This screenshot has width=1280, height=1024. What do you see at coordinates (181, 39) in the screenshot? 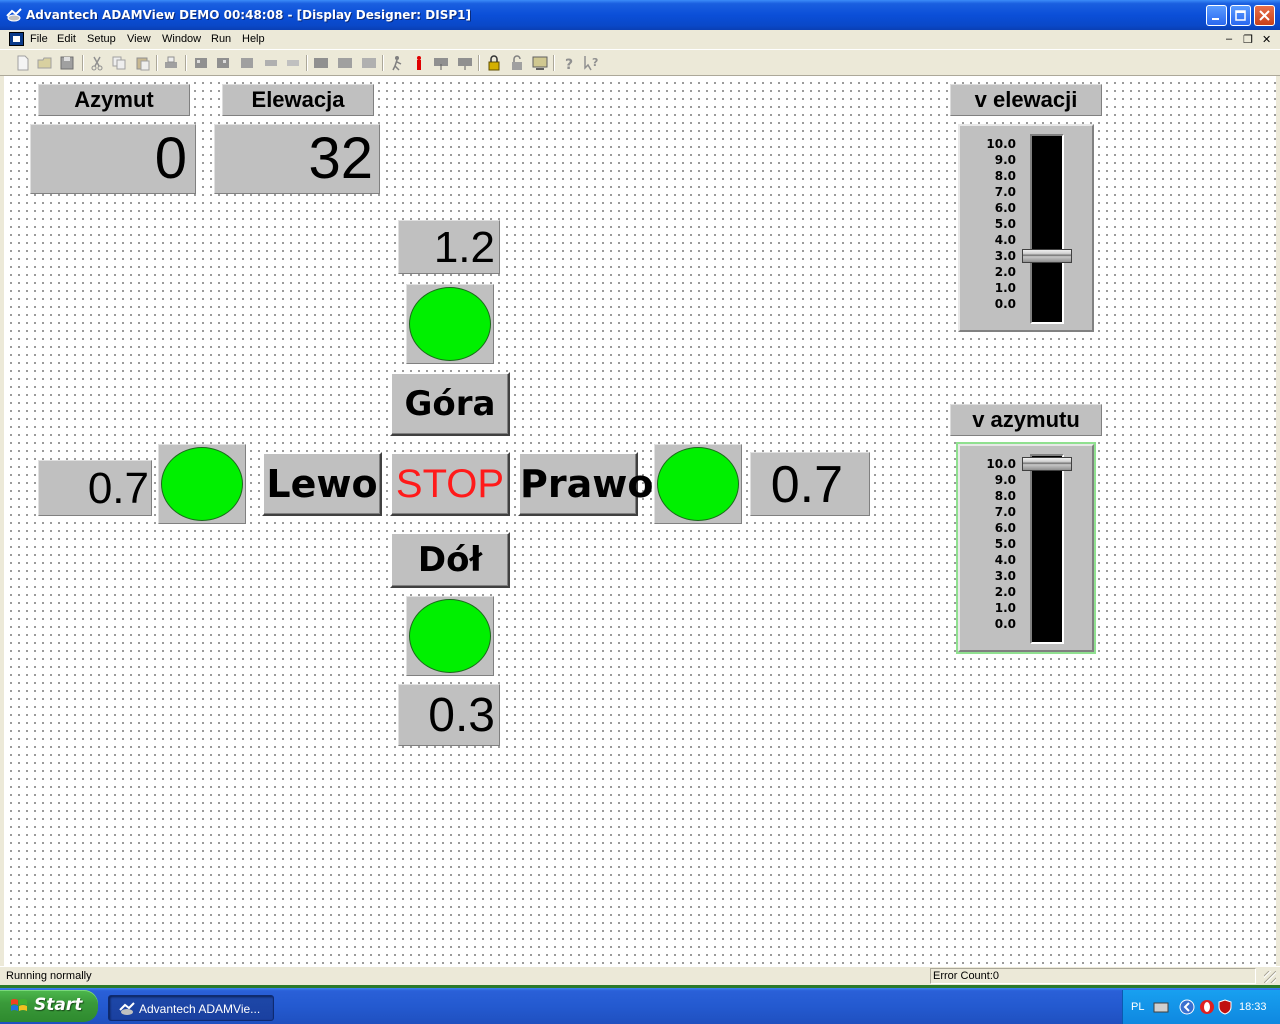
I see `menu-window: Window` at bounding box center [181, 39].